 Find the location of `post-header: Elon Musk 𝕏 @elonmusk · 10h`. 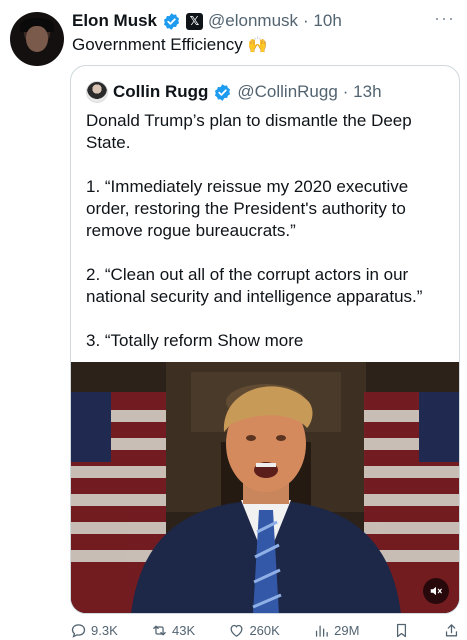

post-header: Elon Musk 𝕏 @elonmusk · 10h is located at coordinates (264, 21).